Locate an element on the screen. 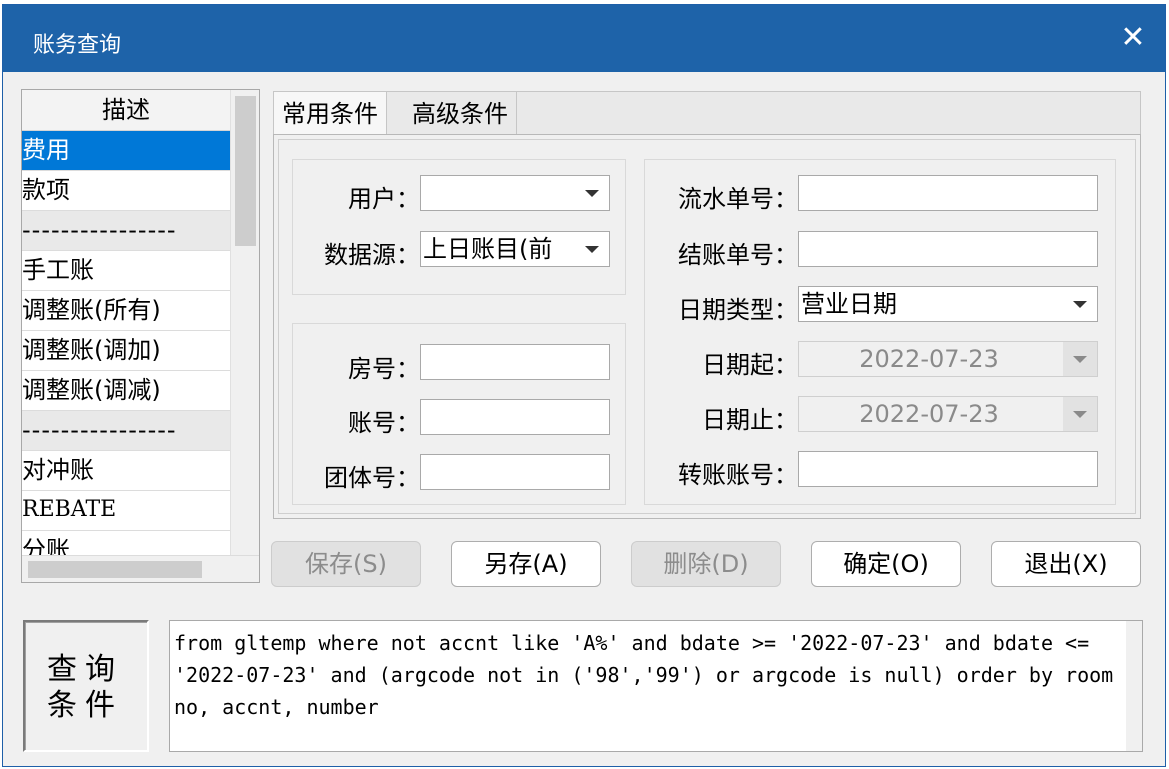 This screenshot has height=769, width=1169. checkout-label: 结账单号： is located at coordinates (738, 255).